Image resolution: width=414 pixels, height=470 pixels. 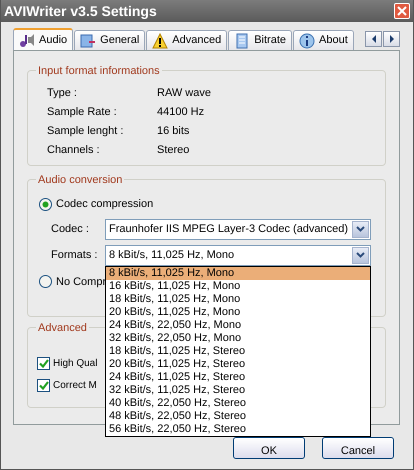 I want to click on field-label: Channels :, so click(x=74, y=150).